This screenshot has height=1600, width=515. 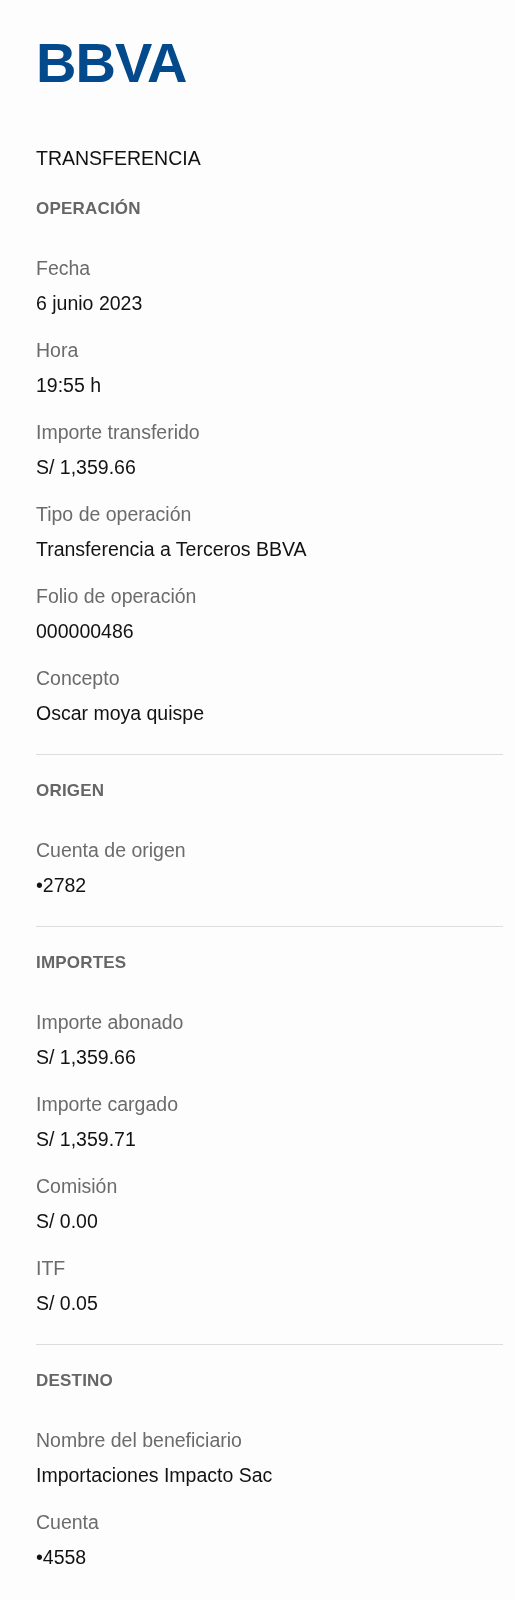 I want to click on field-value: Importaciones Impacto Sac, so click(x=155, y=1475).